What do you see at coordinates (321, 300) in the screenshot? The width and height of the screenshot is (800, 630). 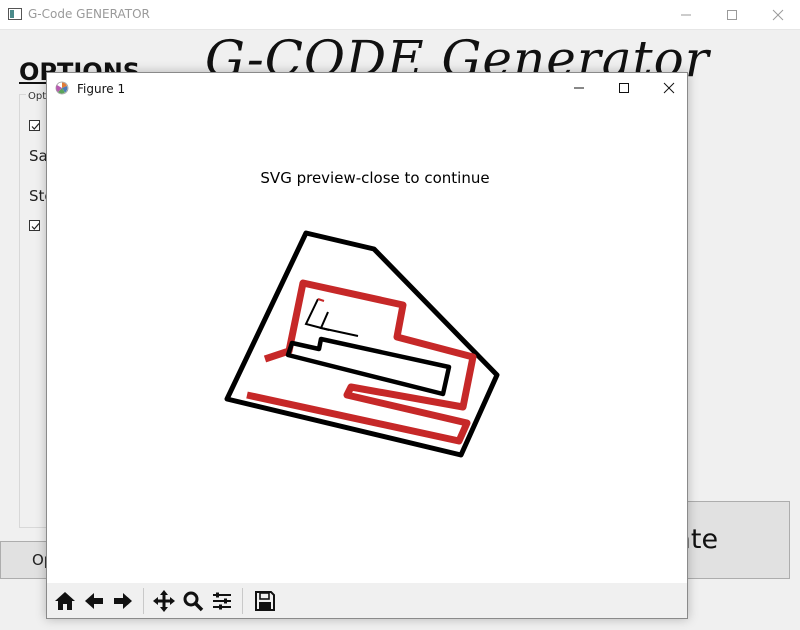 I see `red-accent` at bounding box center [321, 300].